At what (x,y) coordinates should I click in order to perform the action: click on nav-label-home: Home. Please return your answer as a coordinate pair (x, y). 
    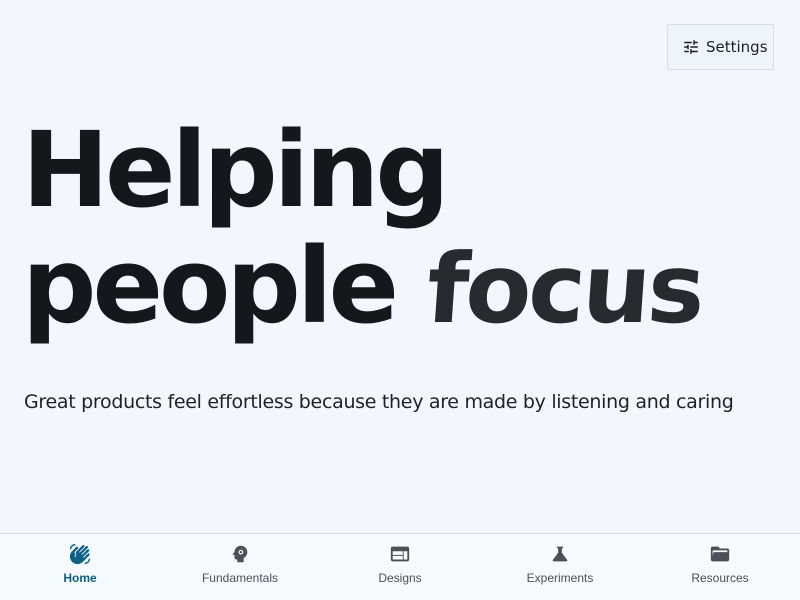
    Looking at the image, I should click on (80, 578).